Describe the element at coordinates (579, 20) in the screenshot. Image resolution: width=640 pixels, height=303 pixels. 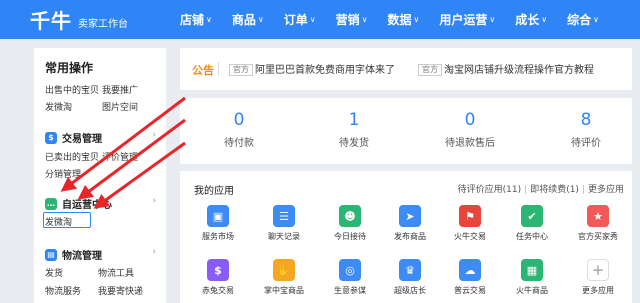
I see `nav-label: 综合` at that location.